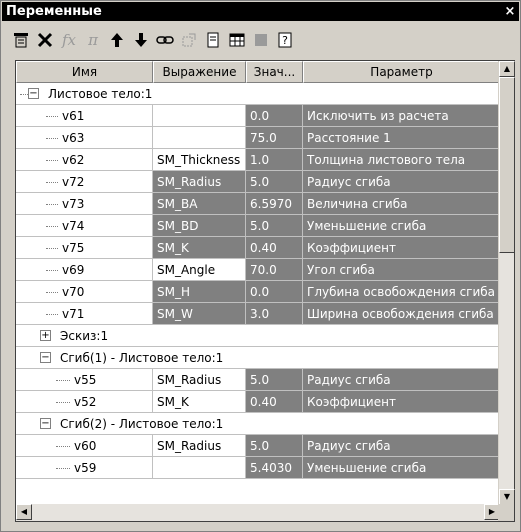  I want to click on table-row: v55 SM_Radius 5.0 Радиус сгиба, so click(258, 380).